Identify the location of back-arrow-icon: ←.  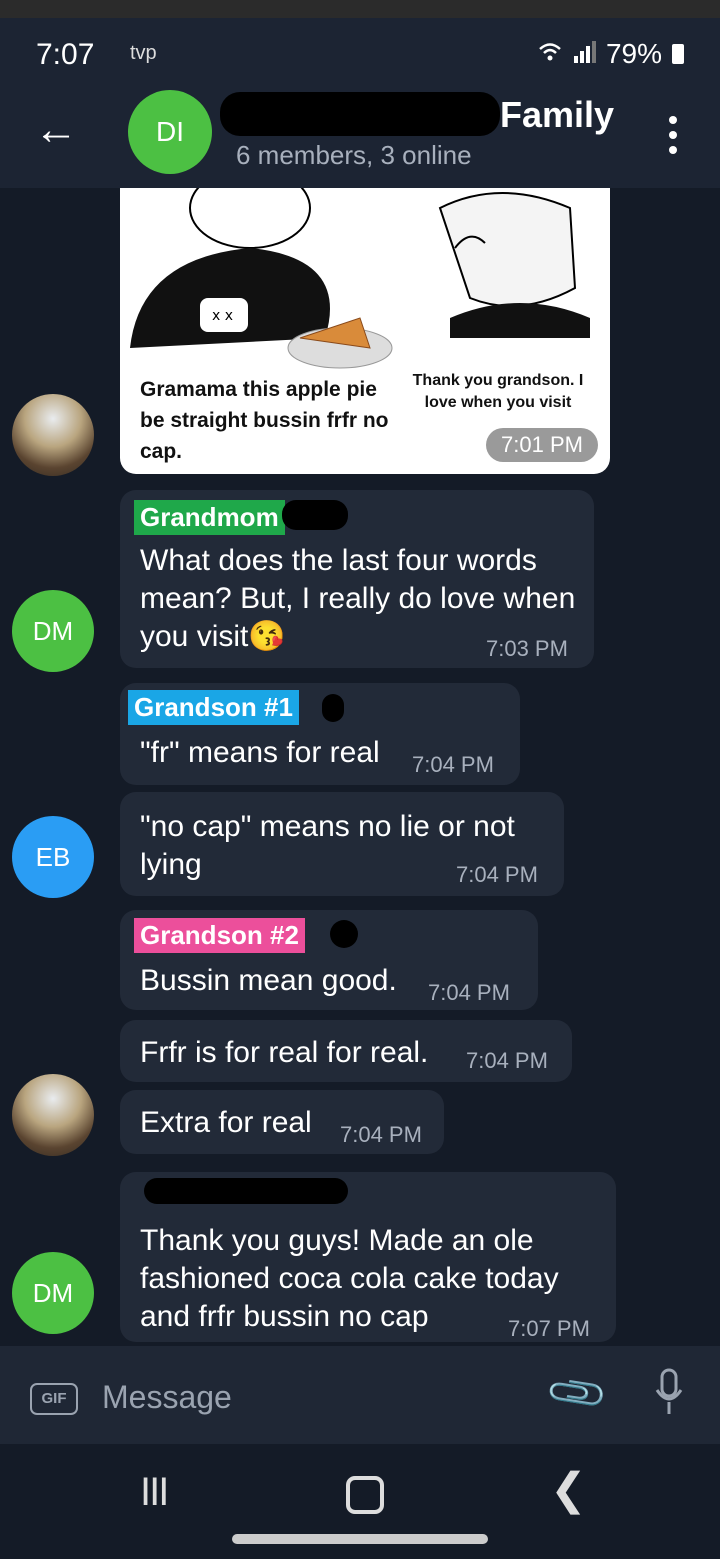
(56, 130).